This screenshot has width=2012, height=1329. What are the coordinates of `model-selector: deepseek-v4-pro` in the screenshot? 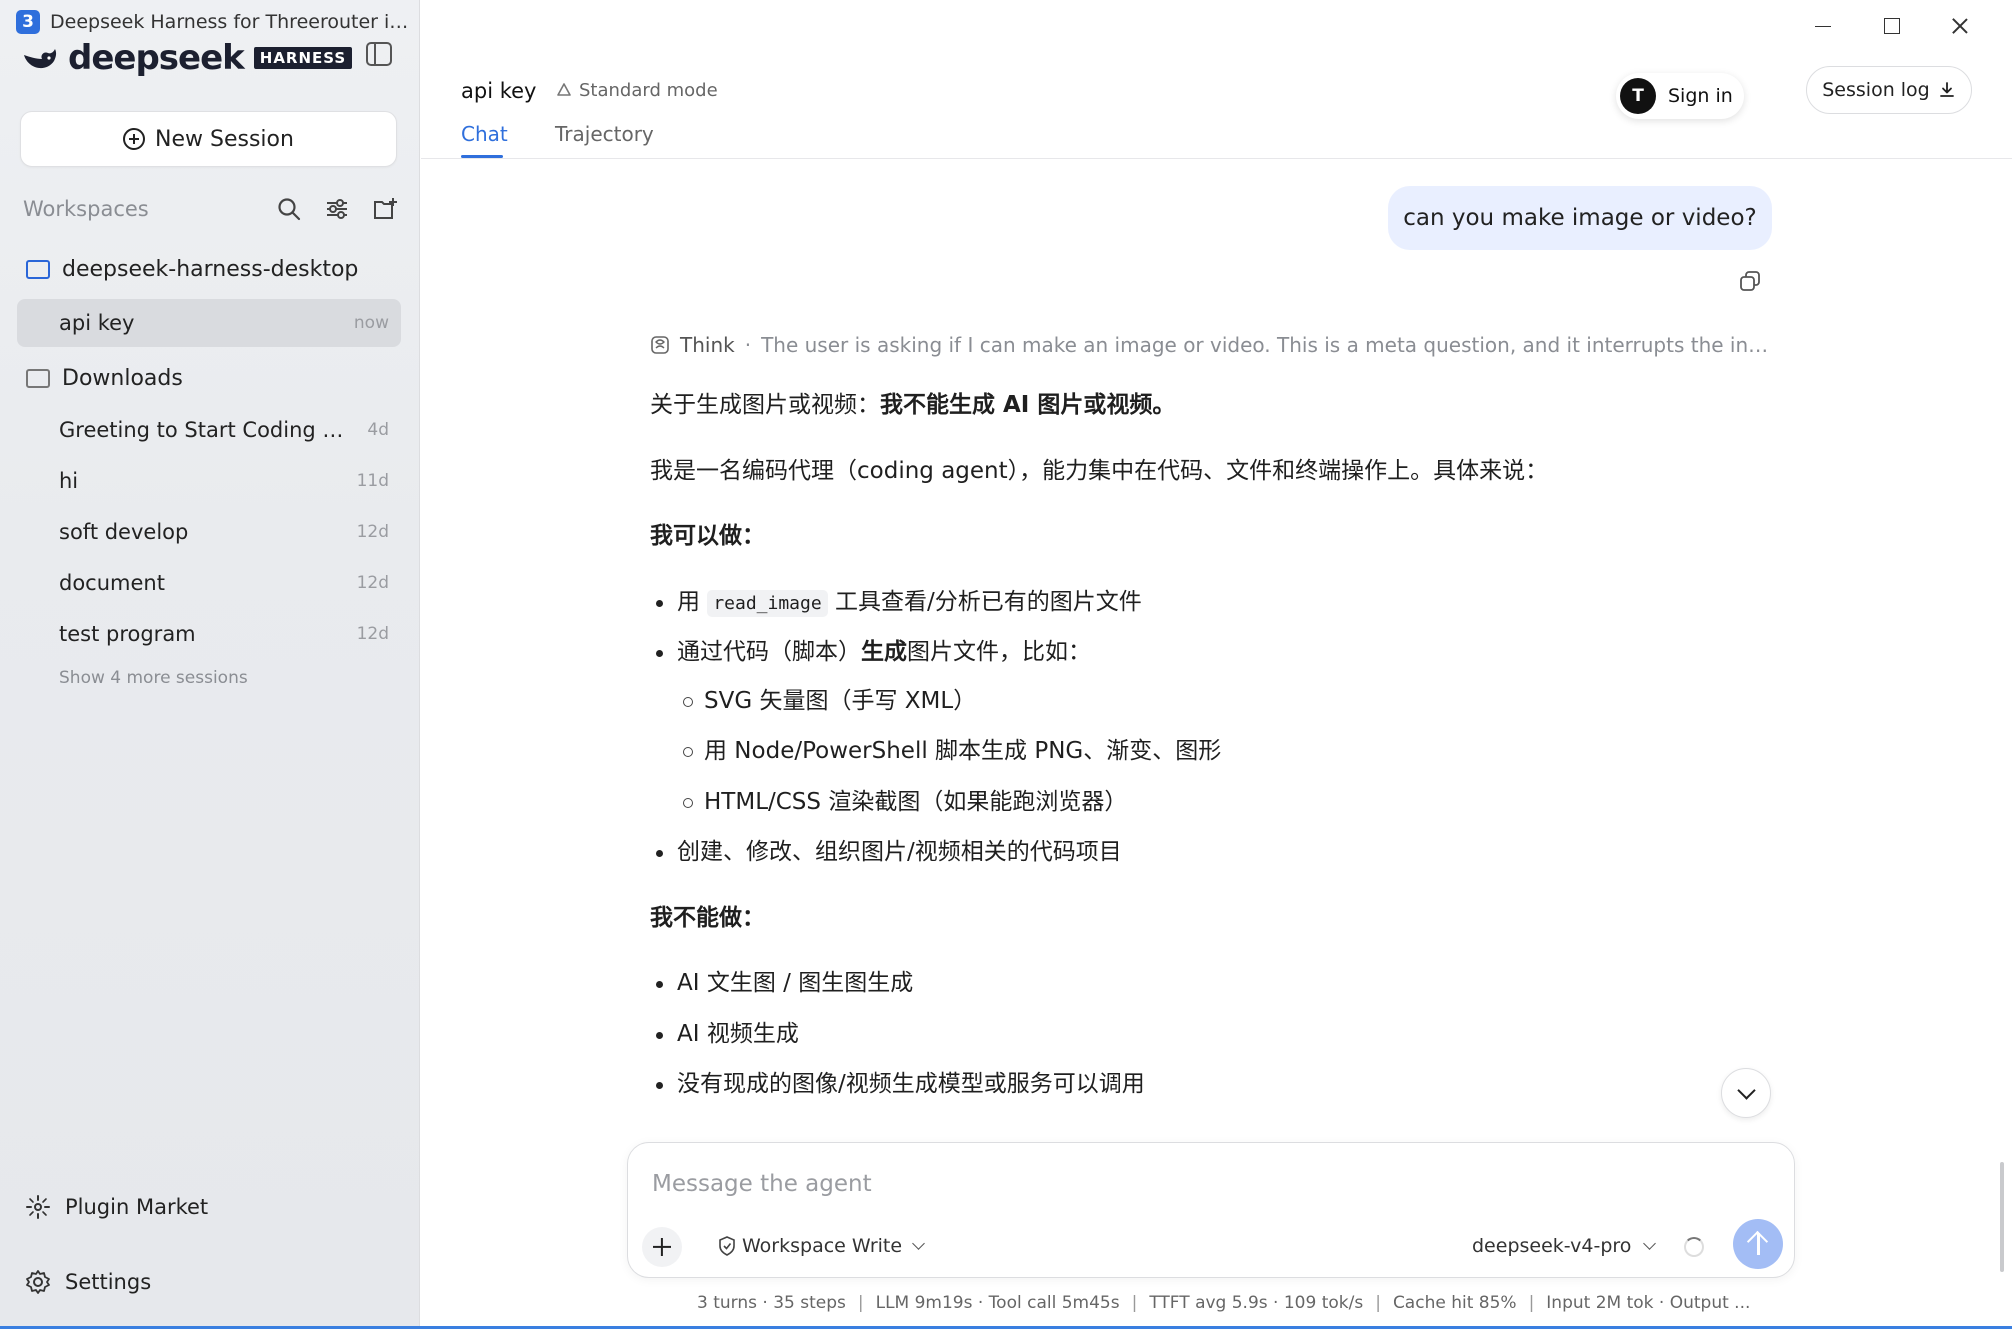 It's located at (1564, 1246).